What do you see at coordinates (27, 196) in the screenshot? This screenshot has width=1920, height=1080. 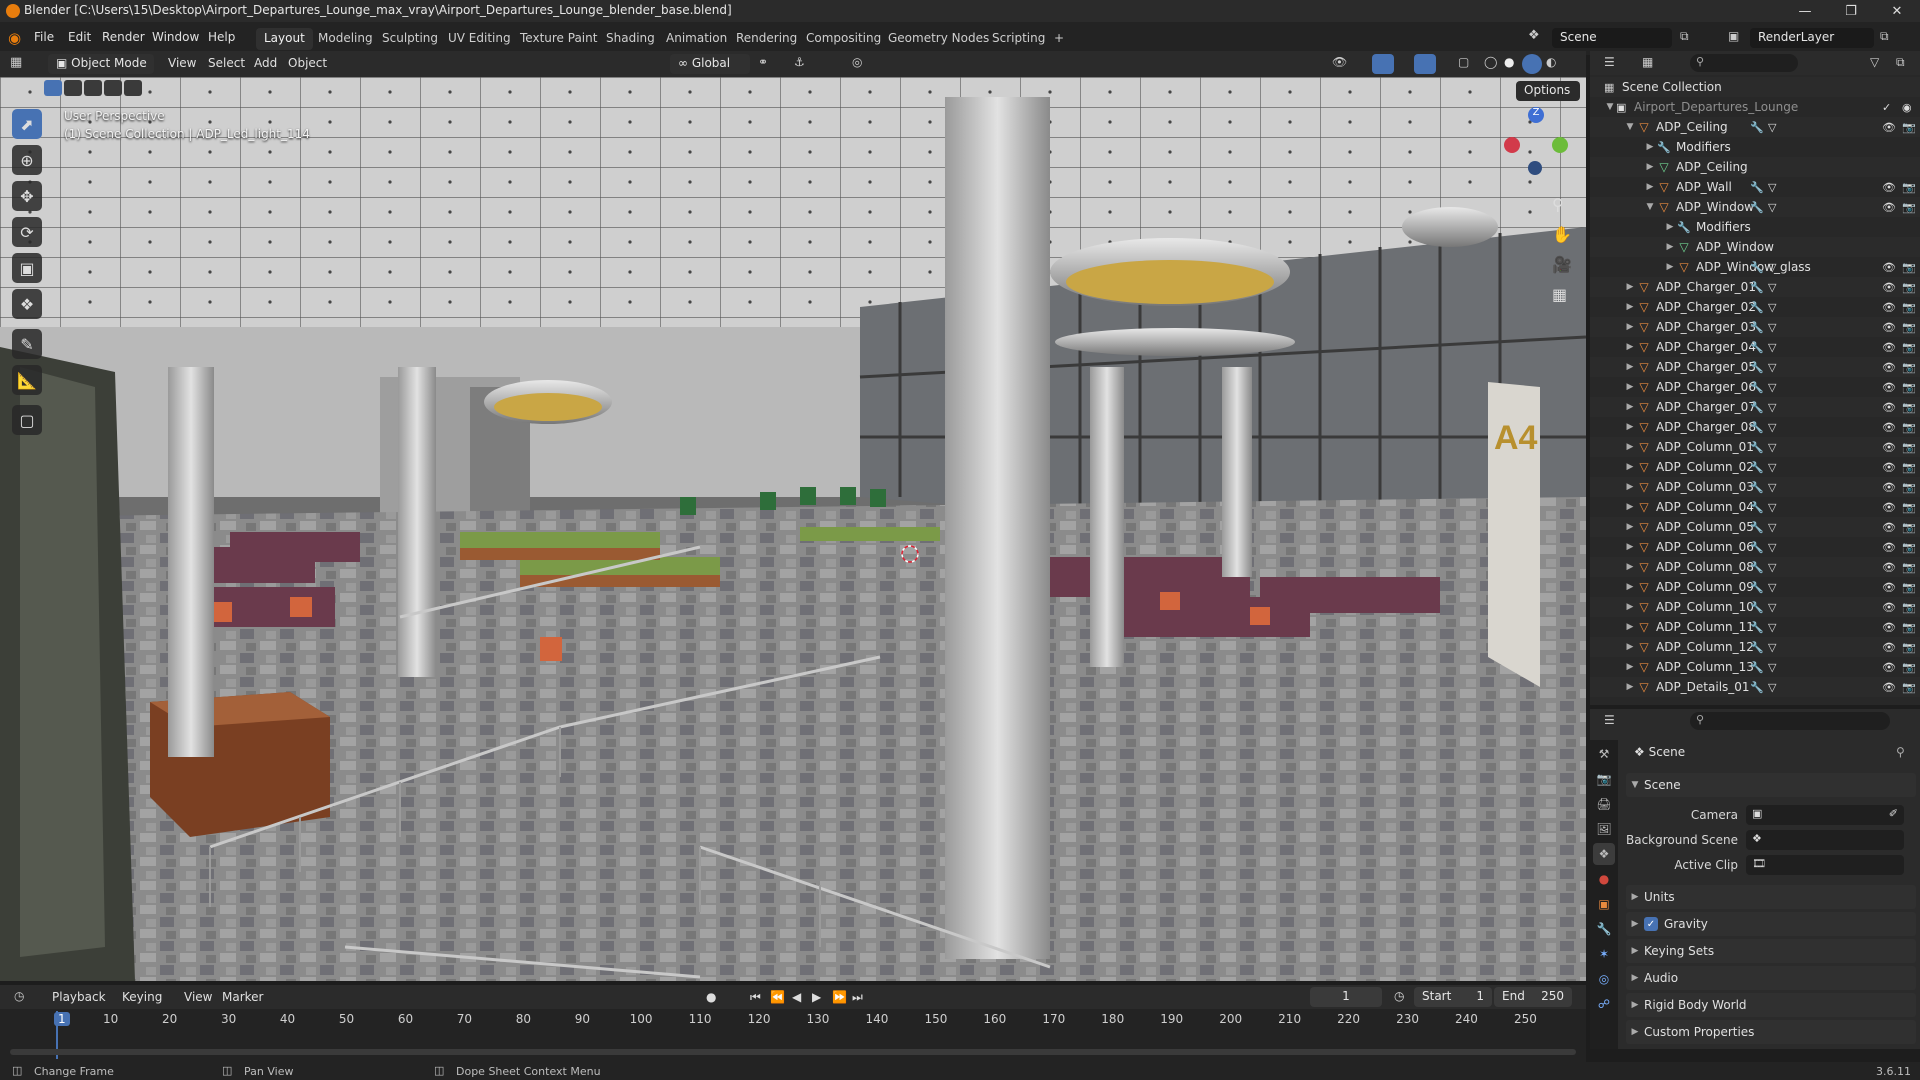 I see `move-tool-icon: ✥` at bounding box center [27, 196].